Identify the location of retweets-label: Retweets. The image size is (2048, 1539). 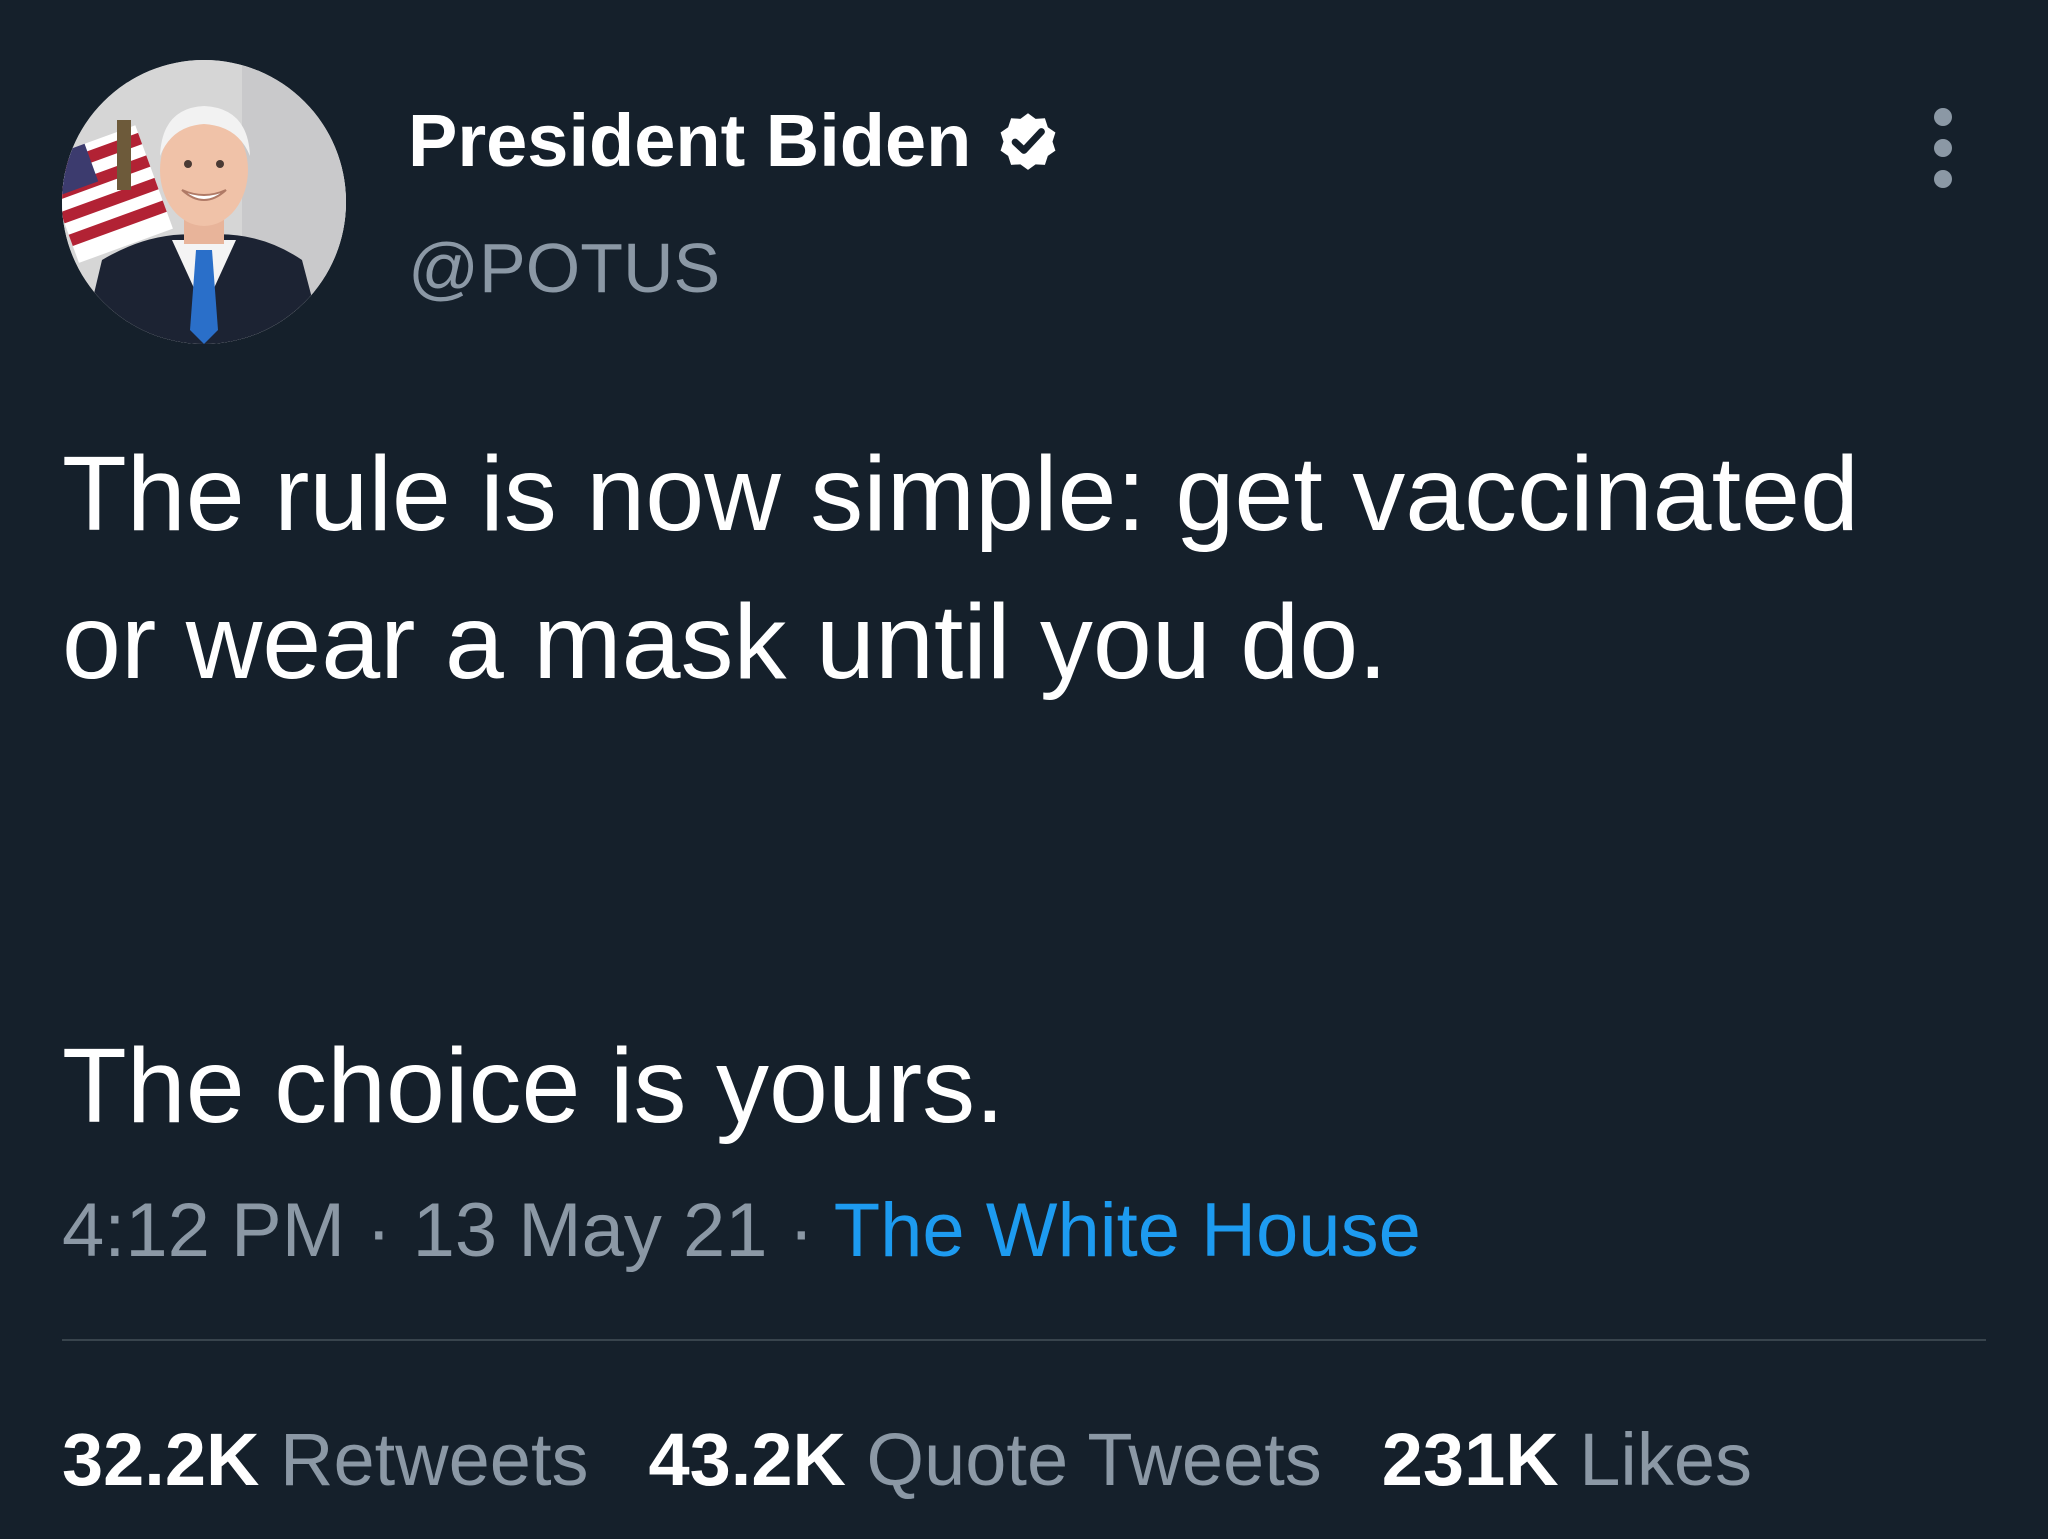
(434, 1459).